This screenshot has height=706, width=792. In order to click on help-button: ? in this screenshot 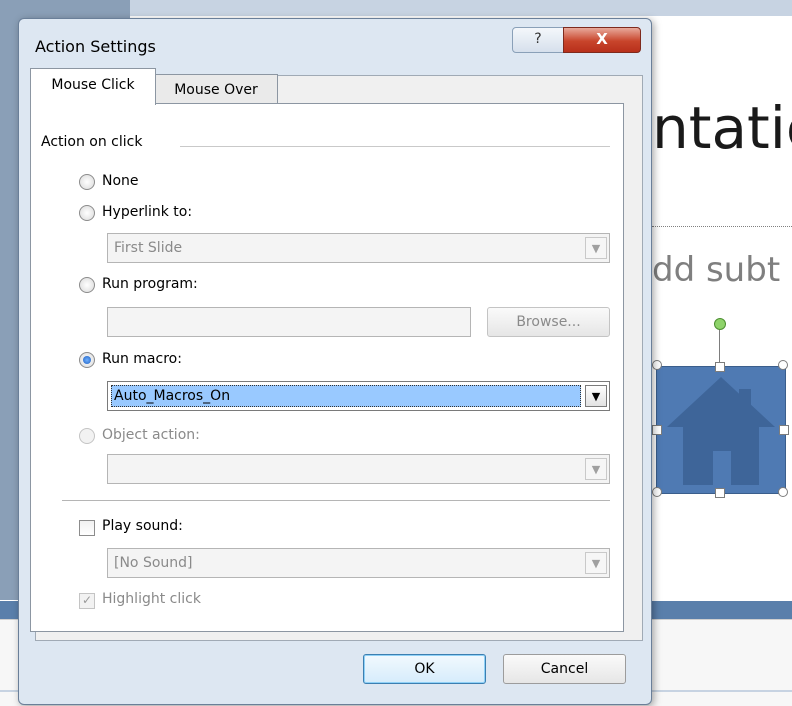, I will do `click(538, 40)`.